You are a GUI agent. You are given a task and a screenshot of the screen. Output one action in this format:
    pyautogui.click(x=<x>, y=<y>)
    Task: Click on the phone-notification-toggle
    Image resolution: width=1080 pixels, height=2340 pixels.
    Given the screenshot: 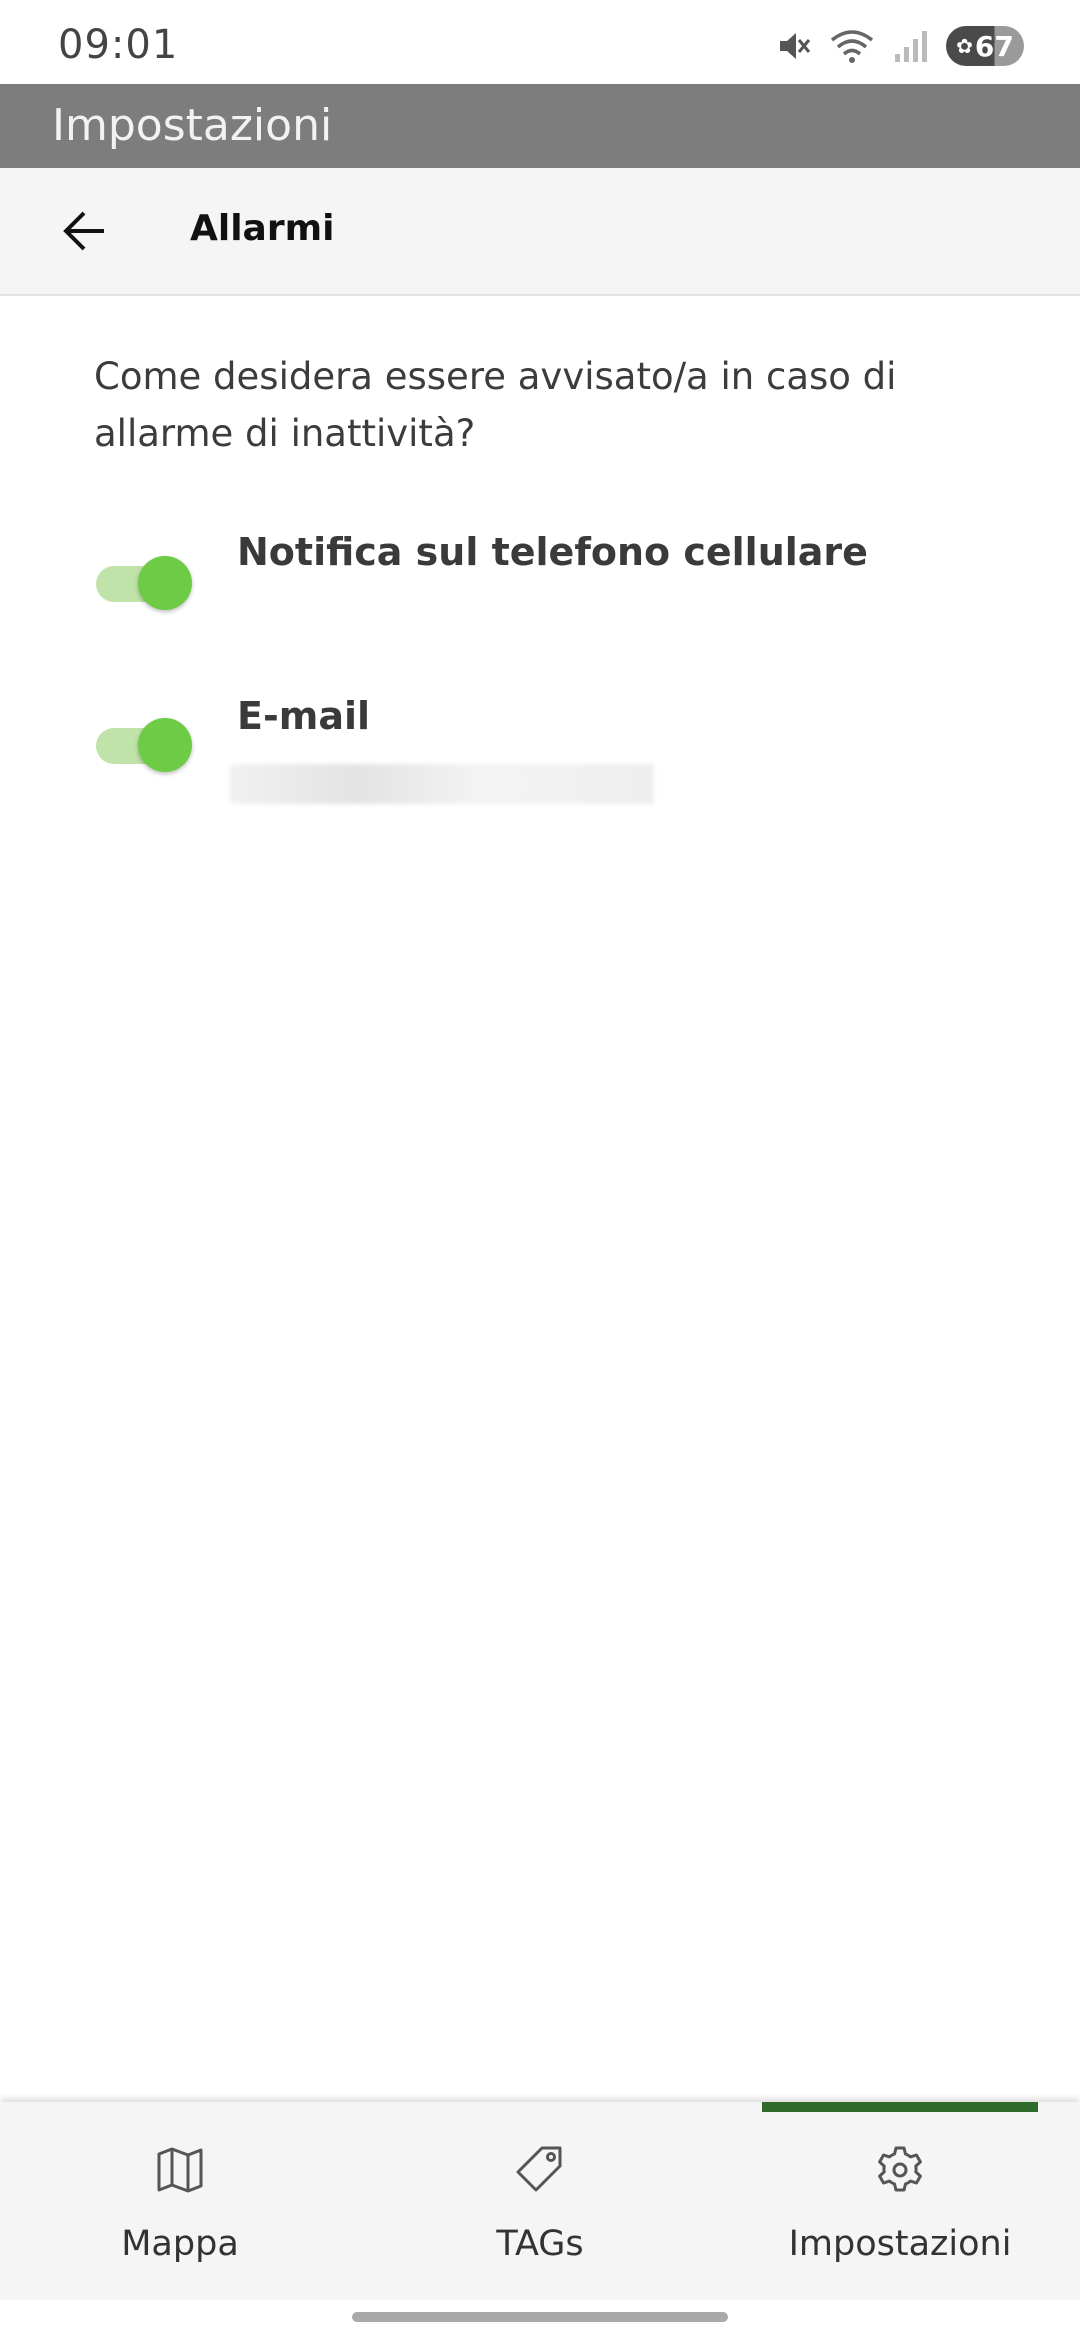 What is the action you would take?
    pyautogui.click(x=144, y=580)
    